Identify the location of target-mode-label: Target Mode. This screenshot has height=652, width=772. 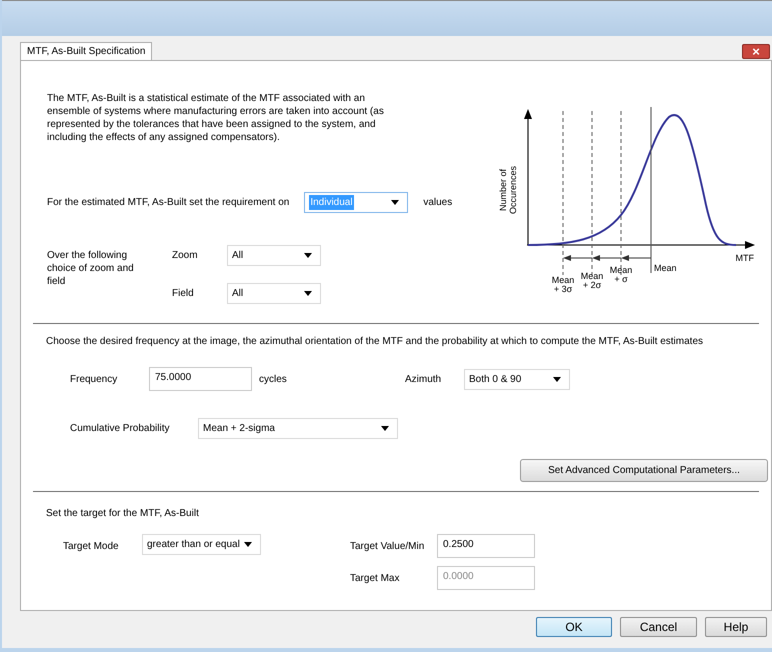
(91, 547).